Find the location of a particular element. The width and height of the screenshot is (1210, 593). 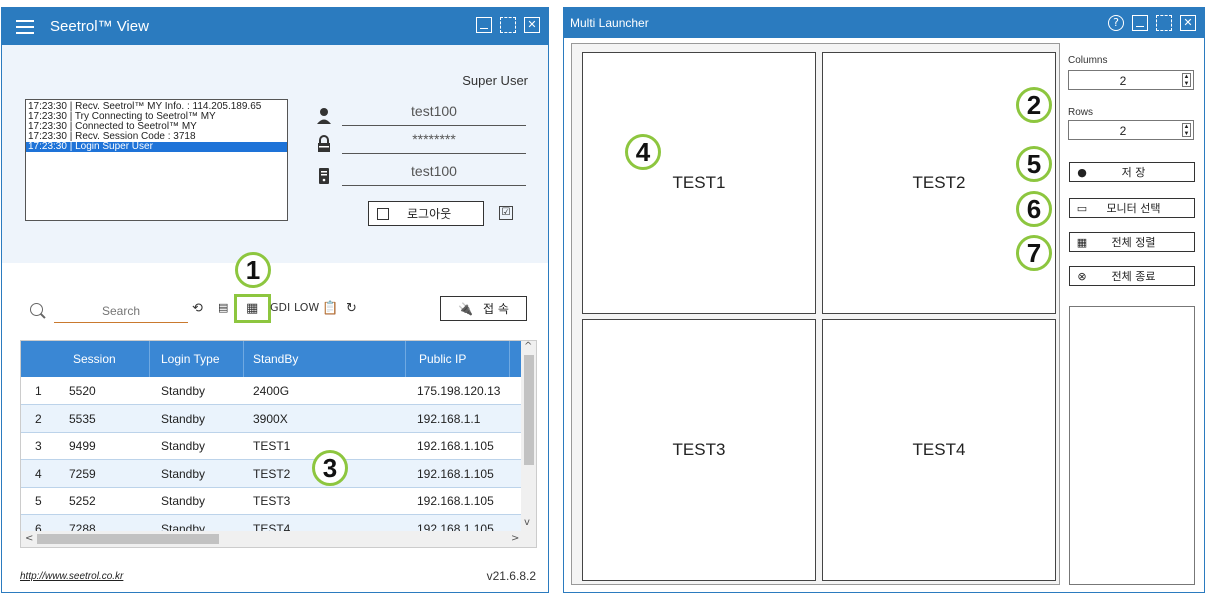

window-title: Multi Launcher is located at coordinates (609, 23).